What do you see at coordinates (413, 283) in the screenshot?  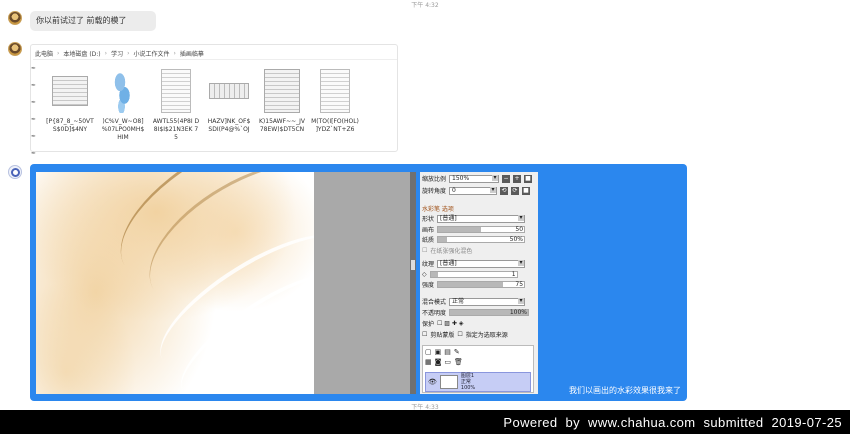 I see `scrollbar` at bounding box center [413, 283].